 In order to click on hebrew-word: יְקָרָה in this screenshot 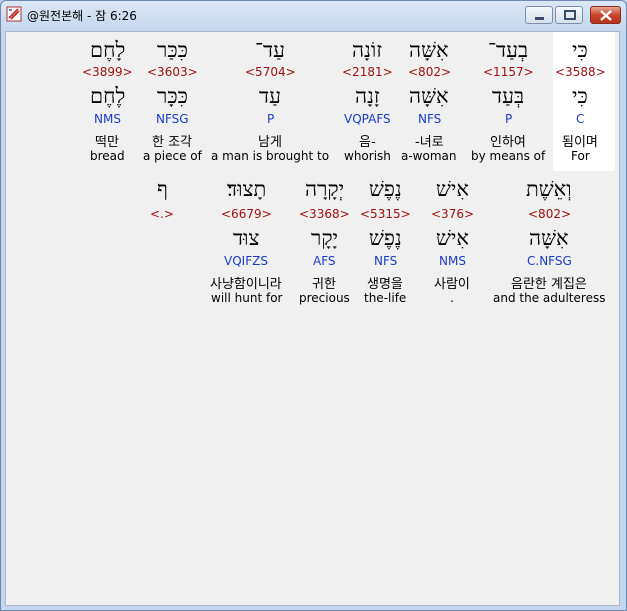, I will do `click(325, 189)`.